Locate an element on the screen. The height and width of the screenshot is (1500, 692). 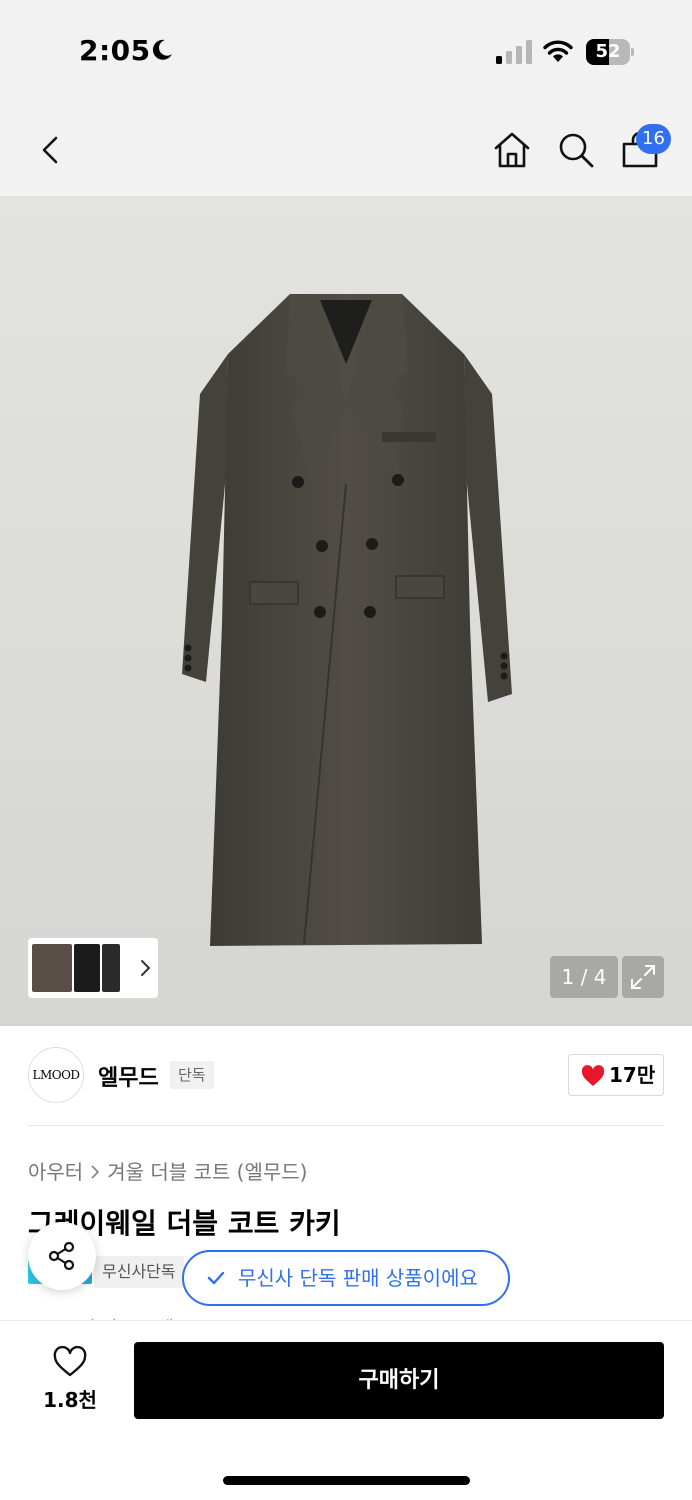
share-button is located at coordinates (62, 1256).